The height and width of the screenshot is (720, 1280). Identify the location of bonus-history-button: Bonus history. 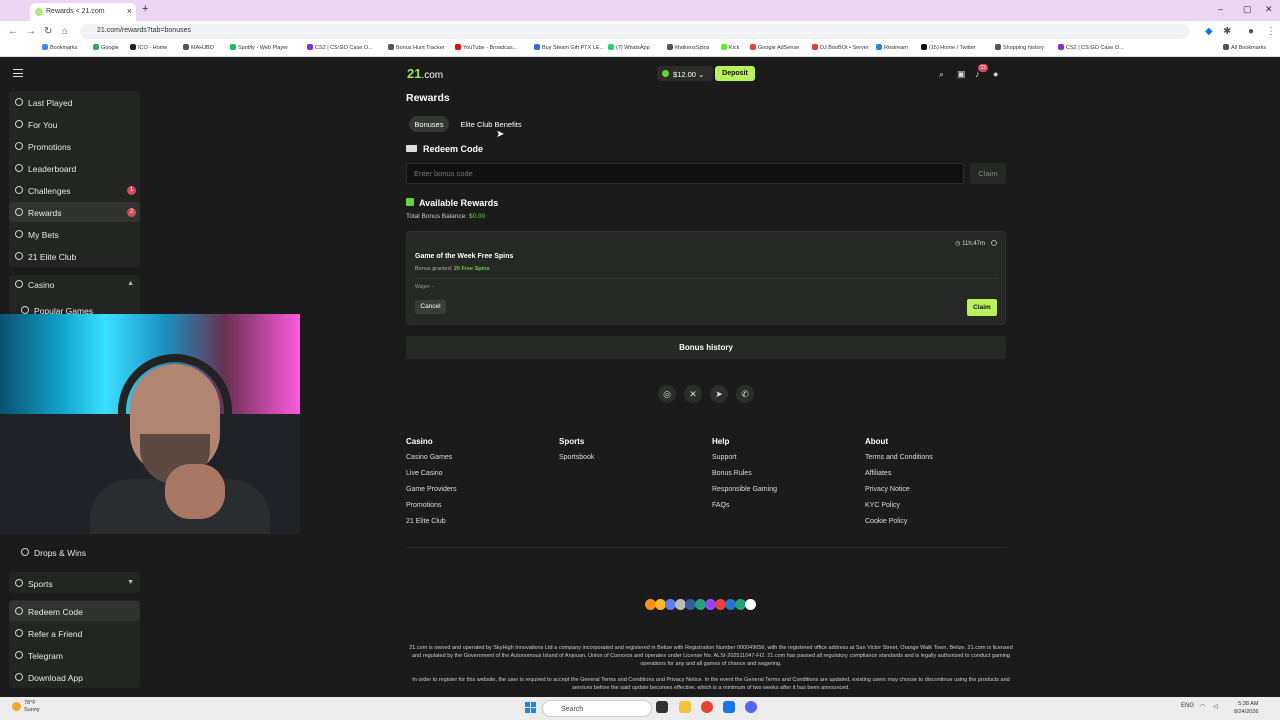
(706, 347).